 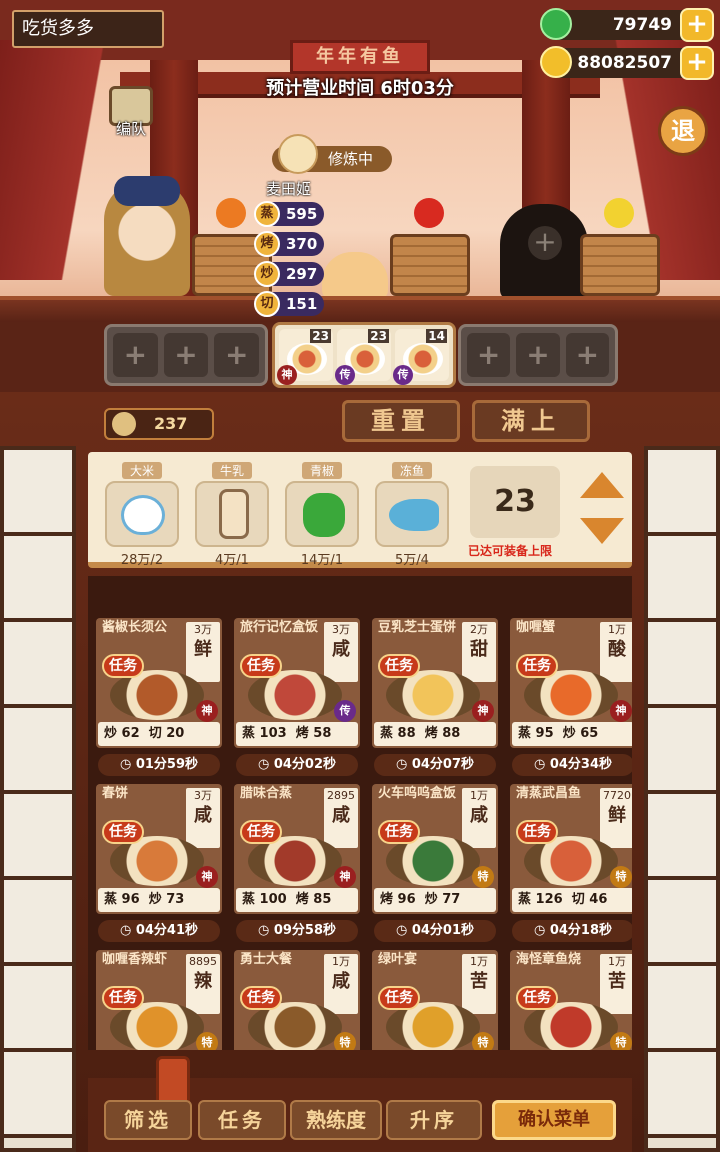 What do you see at coordinates (581, 930) in the screenshot?
I see `cook-time: 04分18秒` at bounding box center [581, 930].